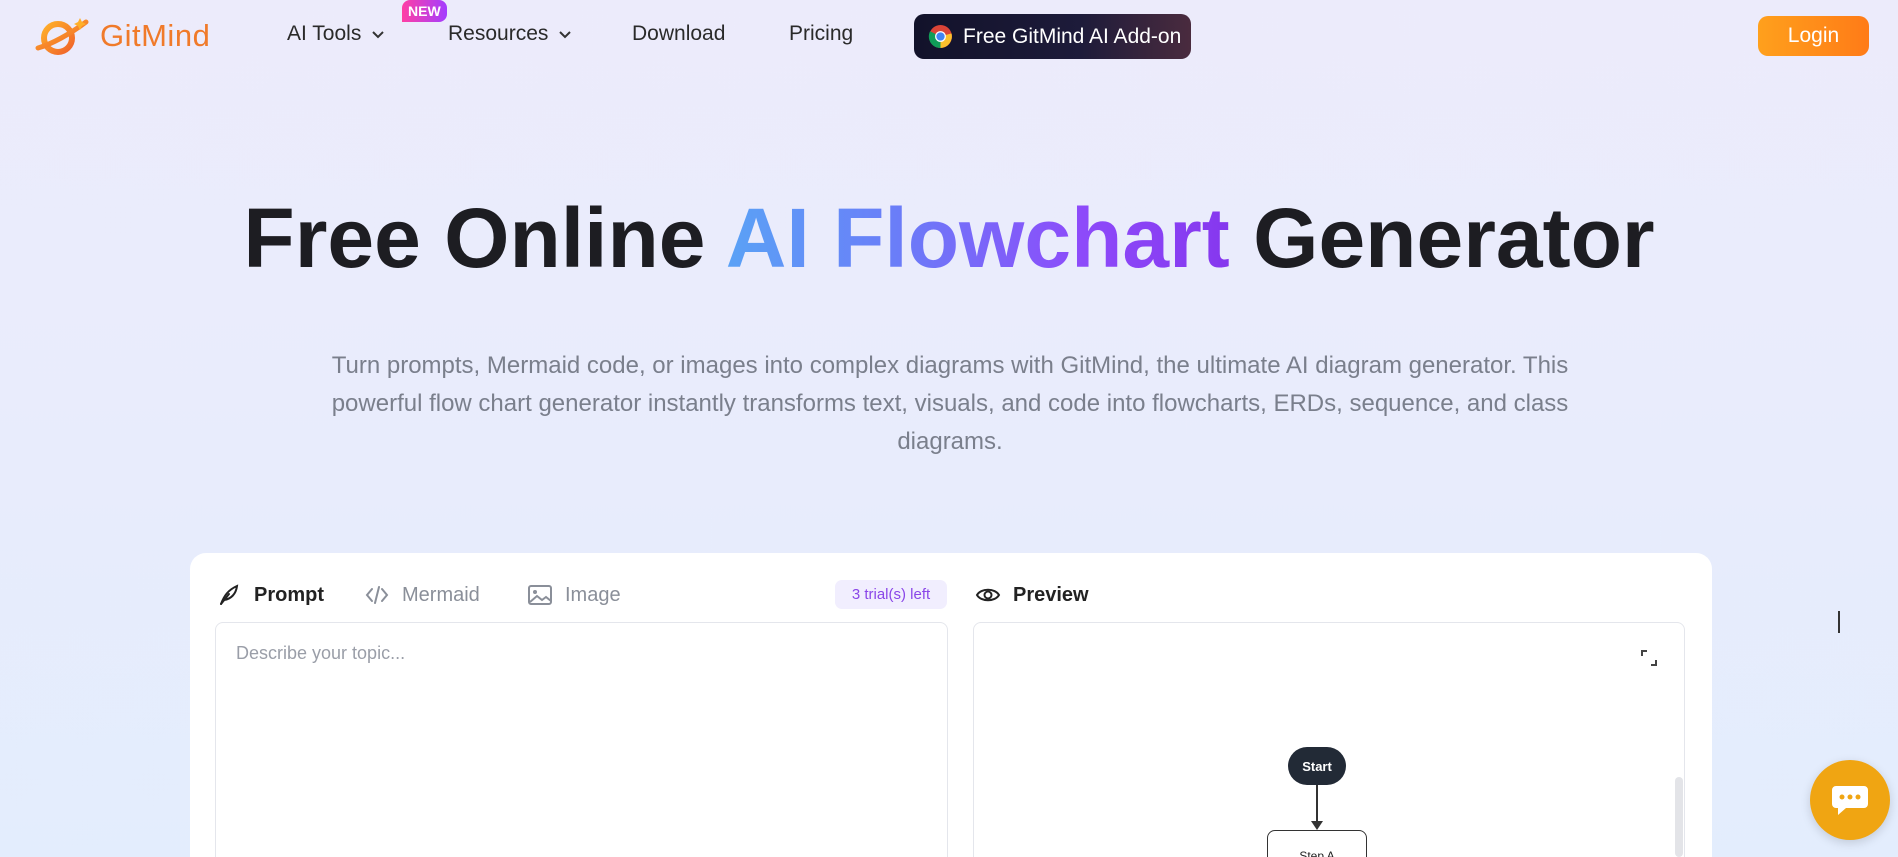 Image resolution: width=1898 pixels, height=857 pixels. What do you see at coordinates (1317, 766) in the screenshot?
I see `flowchart-node-start: Start` at bounding box center [1317, 766].